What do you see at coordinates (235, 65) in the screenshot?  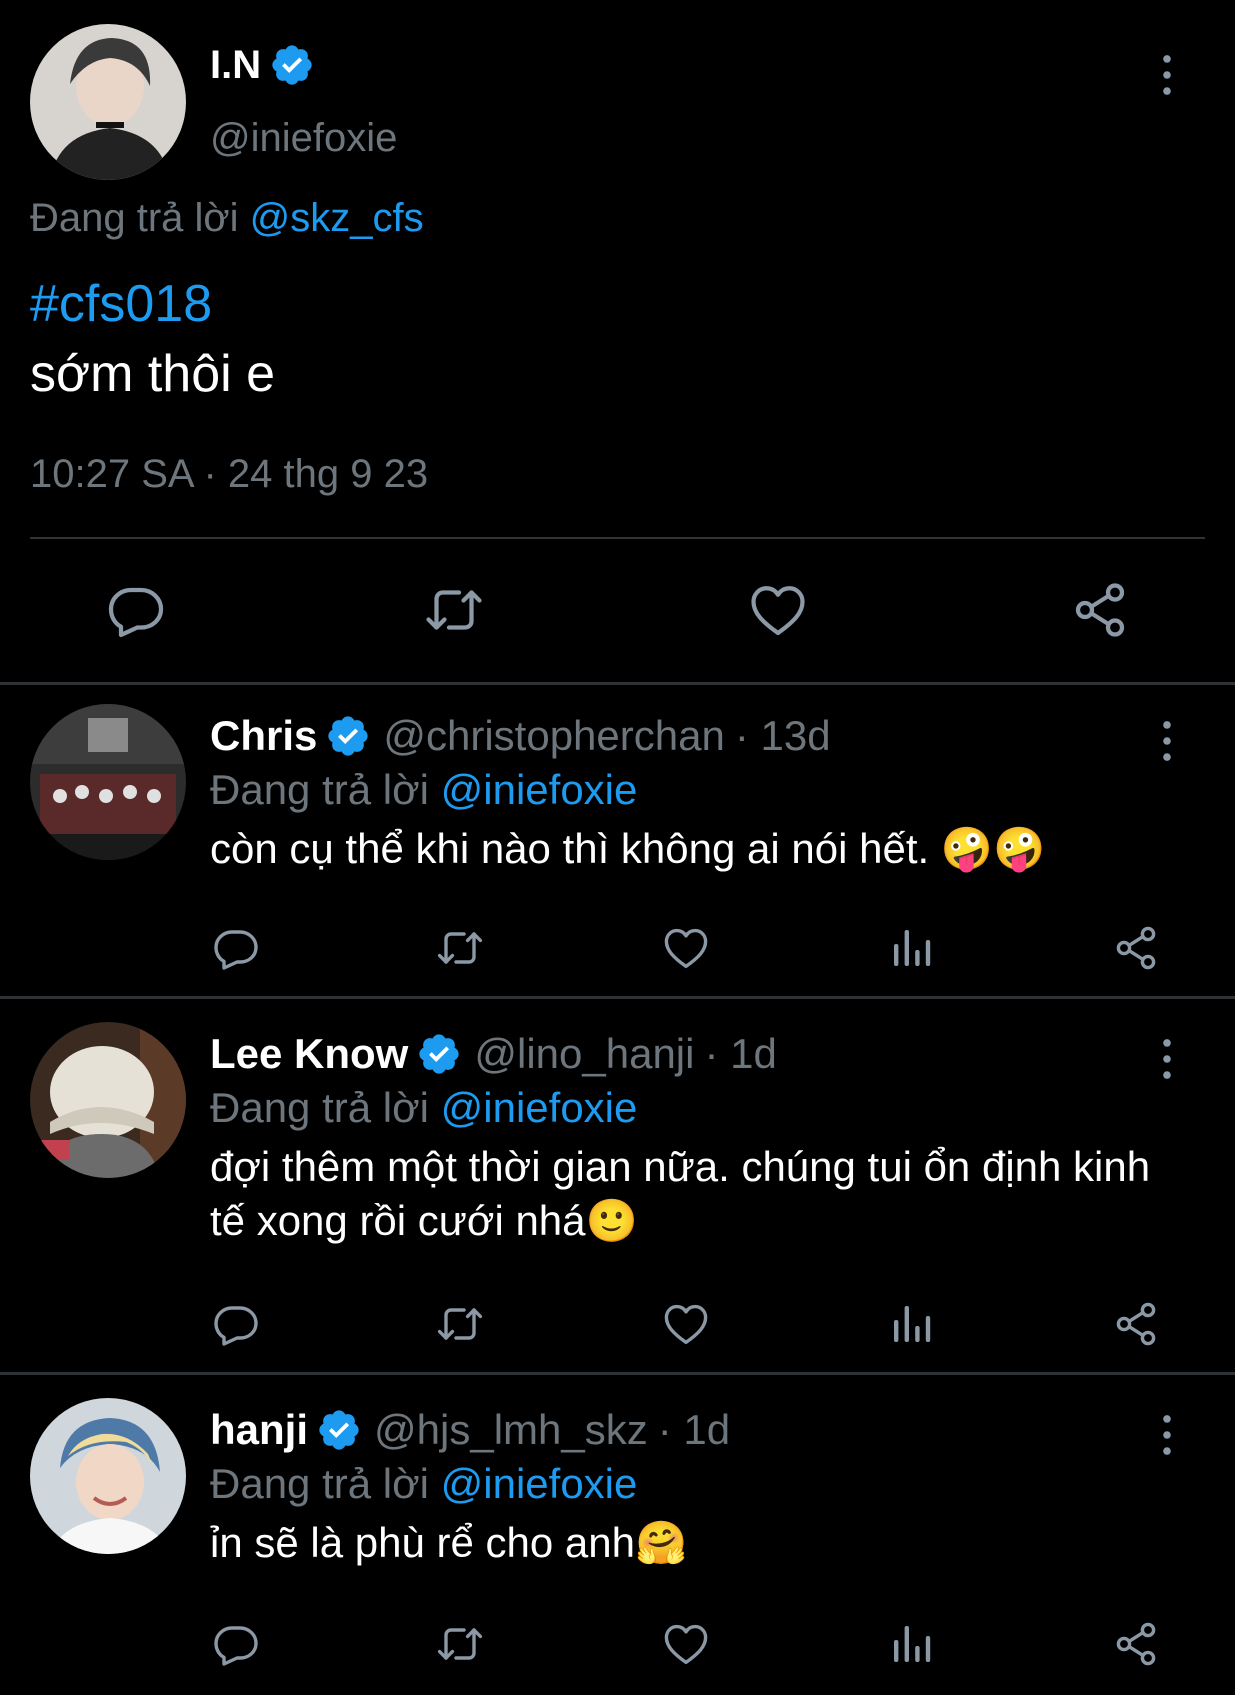 I see `author-name: I.N` at bounding box center [235, 65].